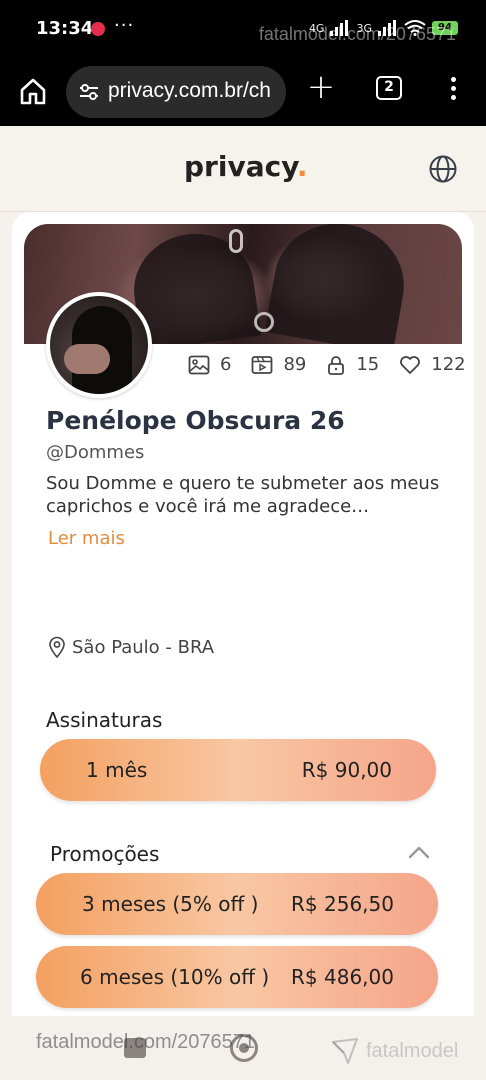 This screenshot has height=1080, width=486. What do you see at coordinates (146, 1042) in the screenshot?
I see `watermark-bottom-url: fatalmodel.com/2076571` at bounding box center [146, 1042].